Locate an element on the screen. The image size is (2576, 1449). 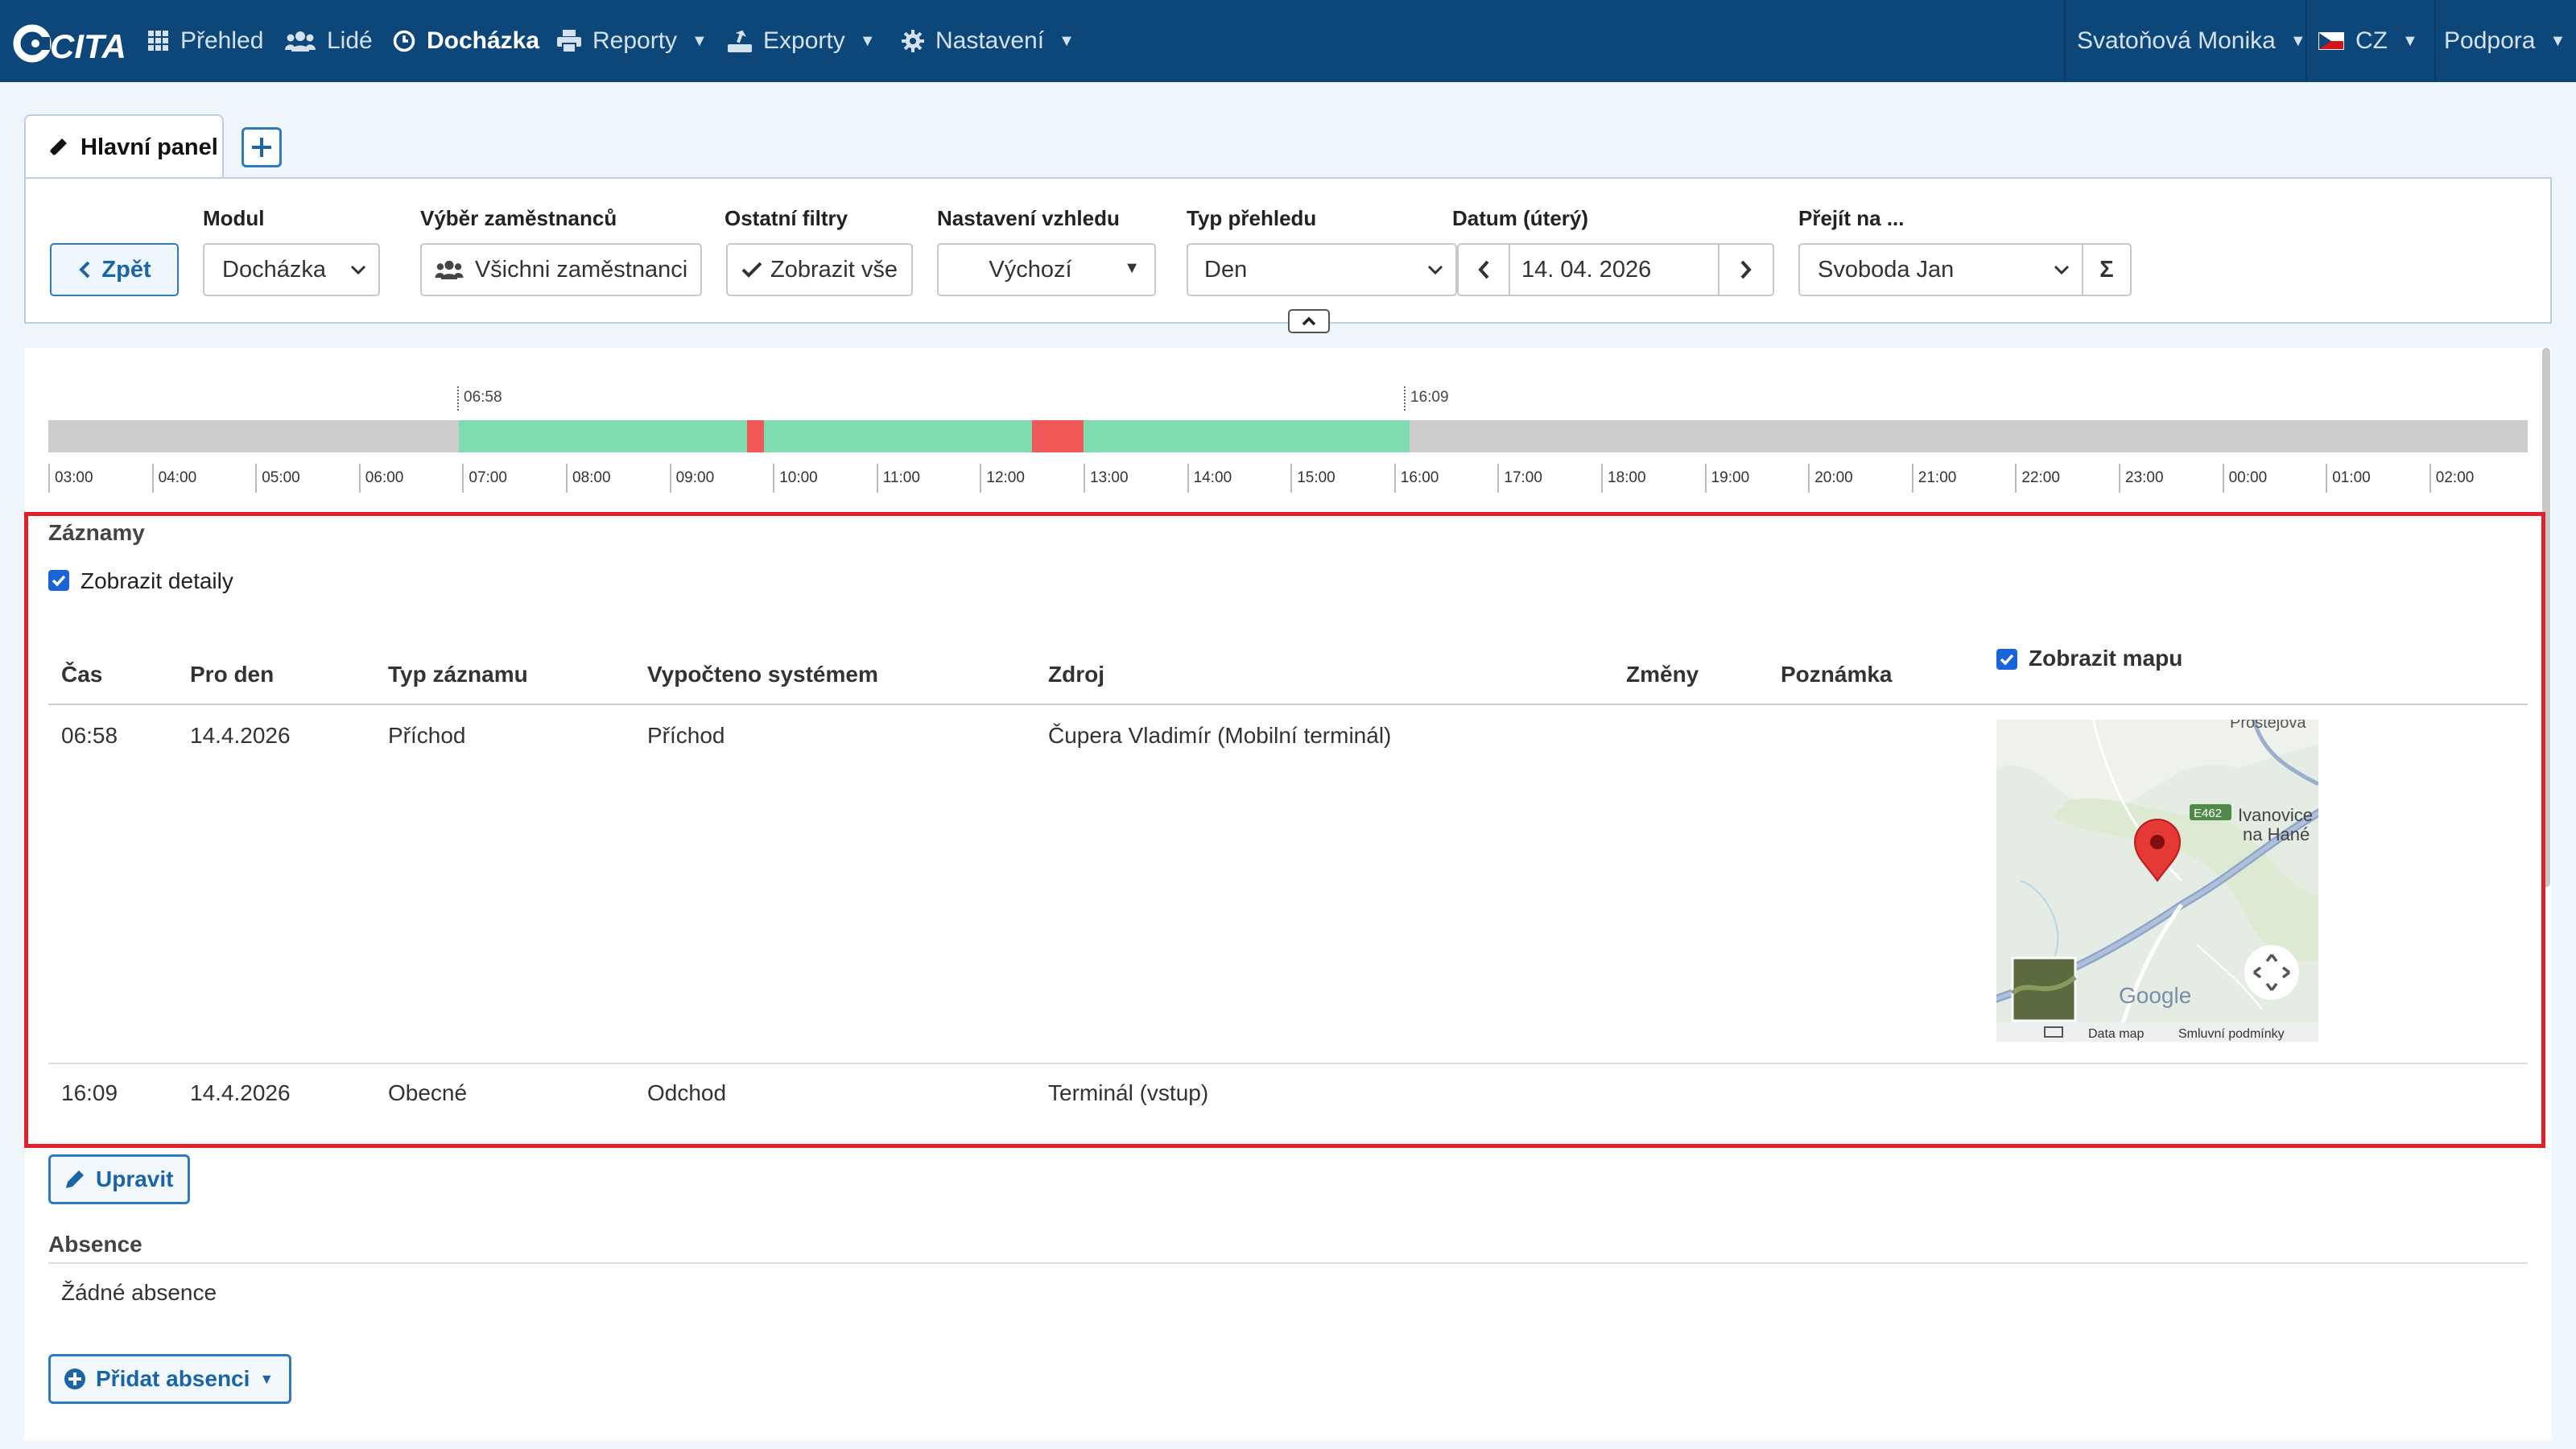
collapse-filters-button is located at coordinates (1309, 321).